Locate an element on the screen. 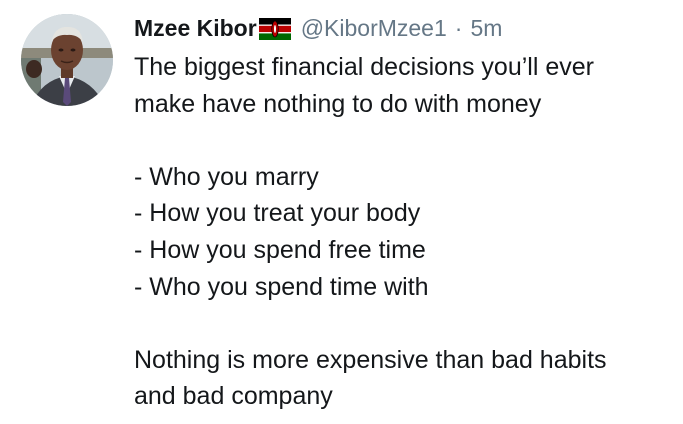 This screenshot has width=683, height=424. list-item: - How you treat your body is located at coordinates (277, 213).